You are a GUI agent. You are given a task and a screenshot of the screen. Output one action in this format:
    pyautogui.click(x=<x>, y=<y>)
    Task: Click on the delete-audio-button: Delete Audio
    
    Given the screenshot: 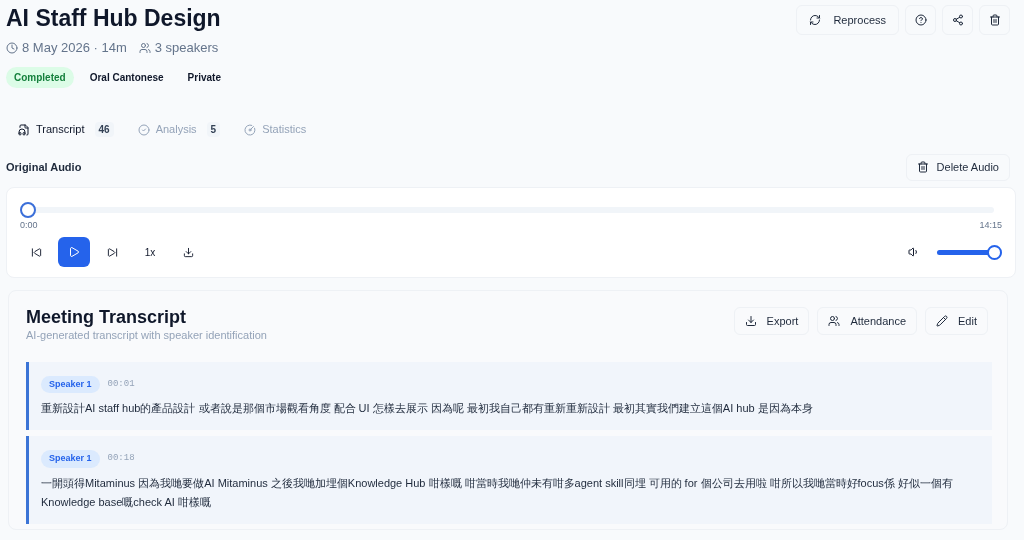 What is the action you would take?
    pyautogui.click(x=957, y=167)
    